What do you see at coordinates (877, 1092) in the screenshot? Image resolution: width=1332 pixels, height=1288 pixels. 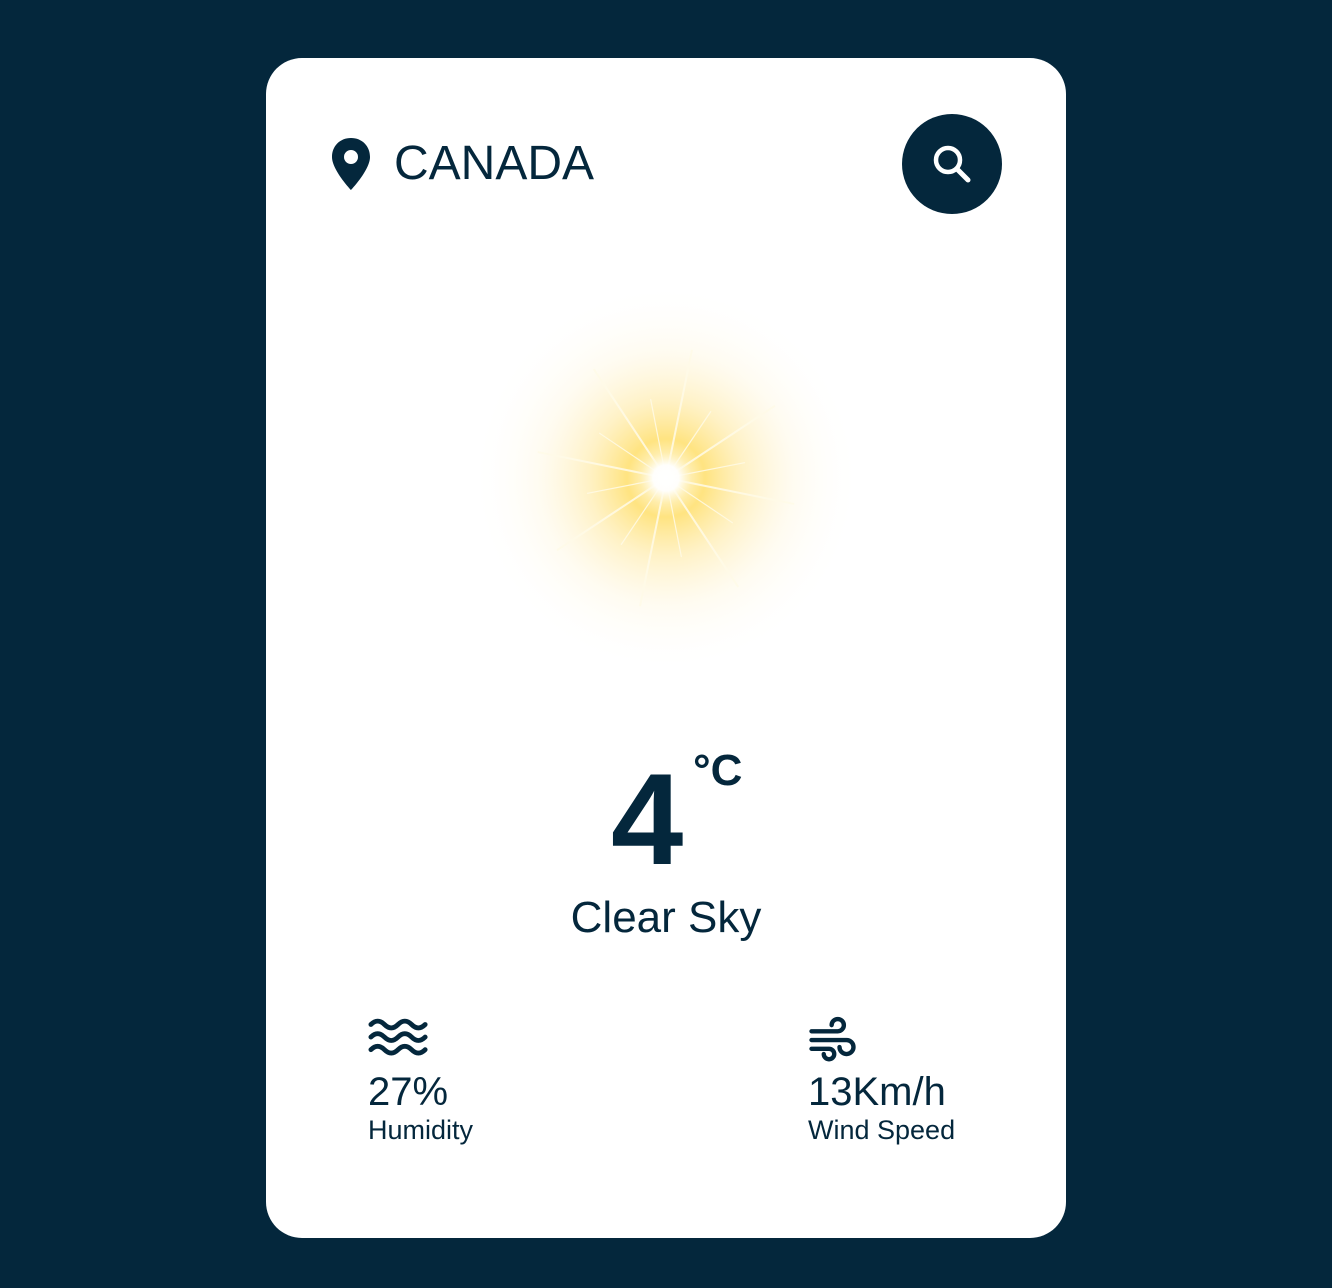 I see `wind-value: 13Km/h` at bounding box center [877, 1092].